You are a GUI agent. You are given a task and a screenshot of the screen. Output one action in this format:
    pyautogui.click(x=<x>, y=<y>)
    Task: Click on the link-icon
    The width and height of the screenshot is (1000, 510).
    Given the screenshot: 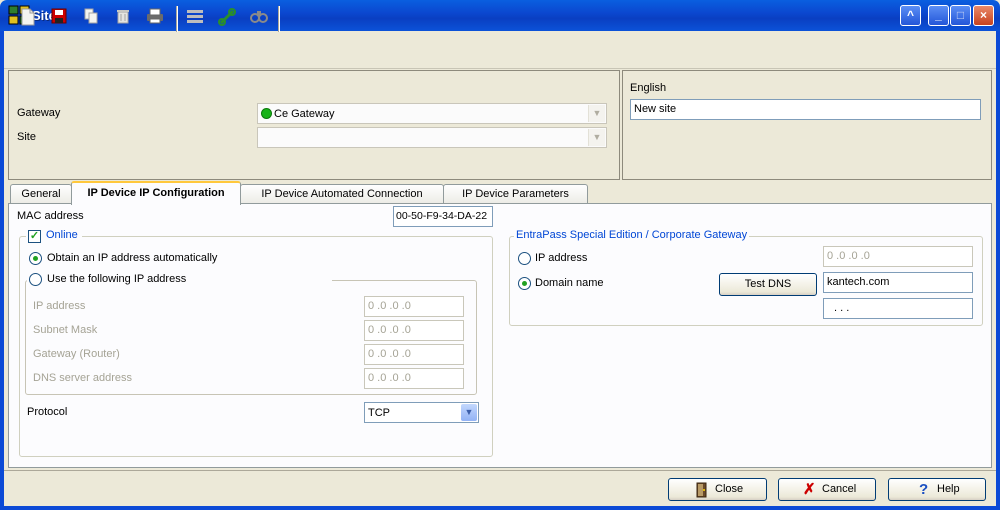 What is the action you would take?
    pyautogui.click(x=227, y=19)
    